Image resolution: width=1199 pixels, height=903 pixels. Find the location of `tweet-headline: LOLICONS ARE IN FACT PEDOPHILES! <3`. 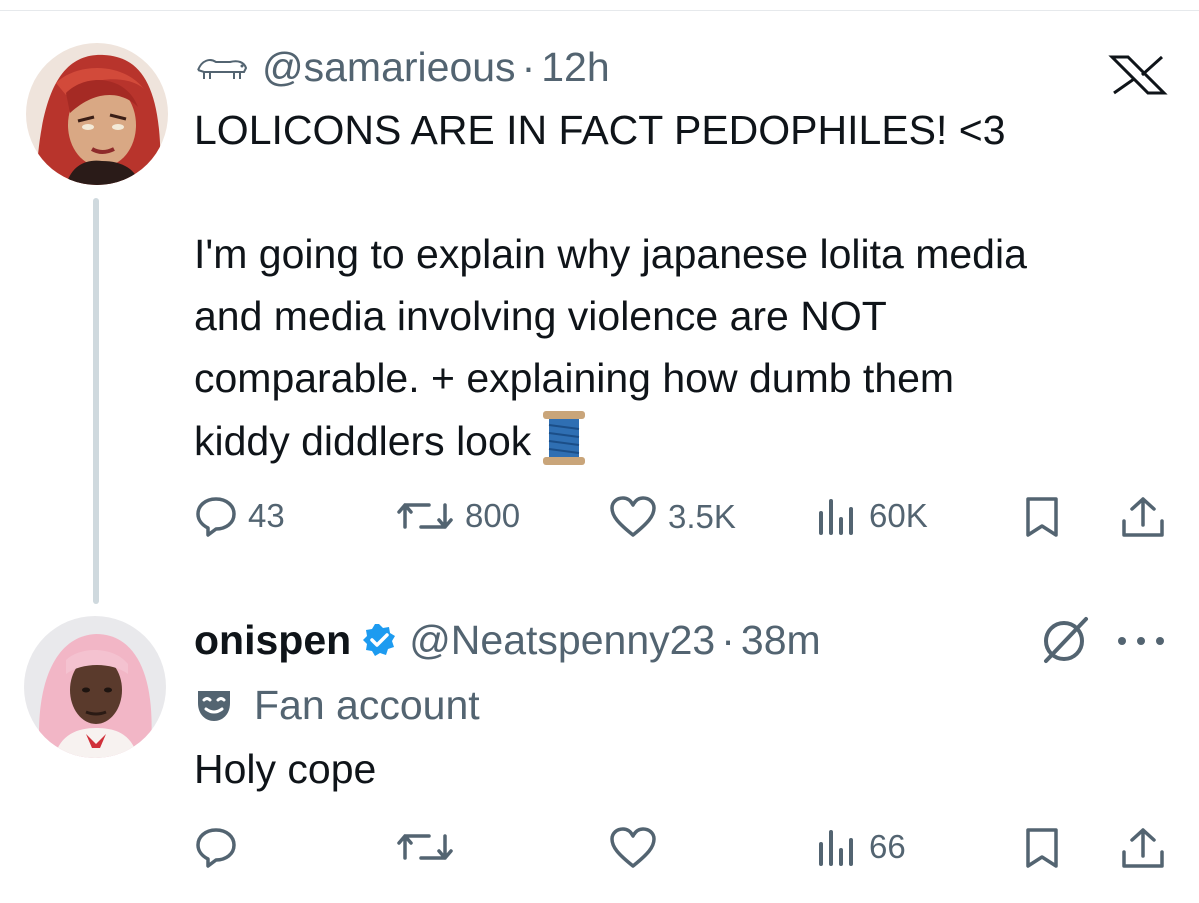

tweet-headline: LOLICONS ARE IN FACT PEDOPHILES! <3 is located at coordinates (600, 130).